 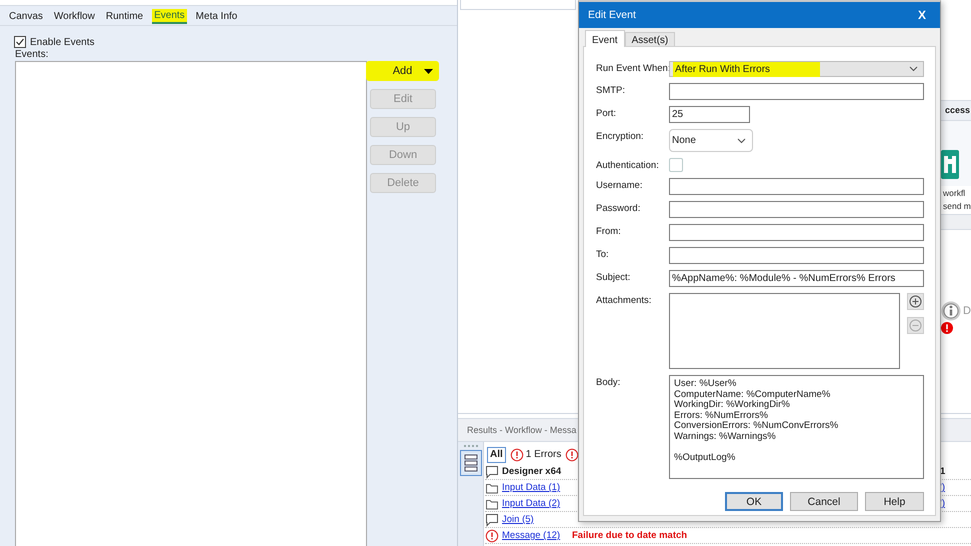 I want to click on tool-link: Input Data (2), so click(x=537, y=503).